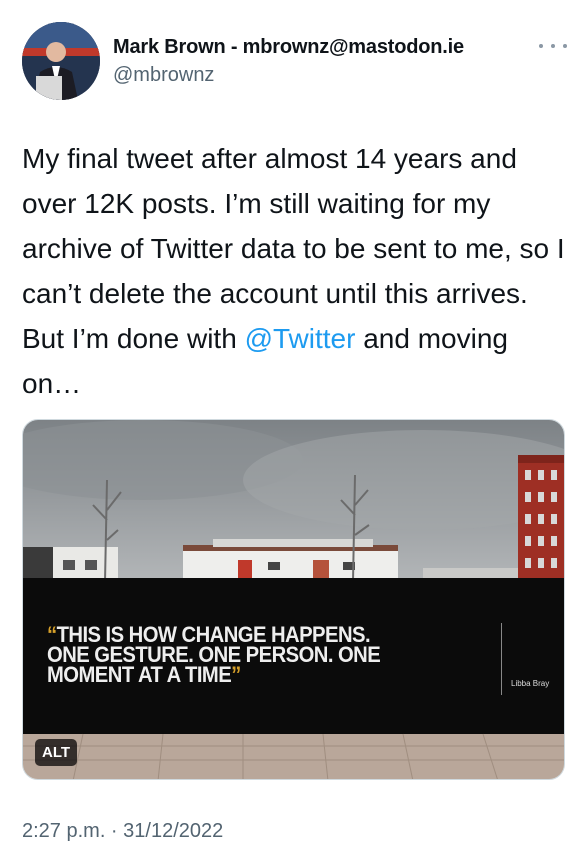 The height and width of the screenshot is (859, 587). I want to click on avatar, so click(61, 61).